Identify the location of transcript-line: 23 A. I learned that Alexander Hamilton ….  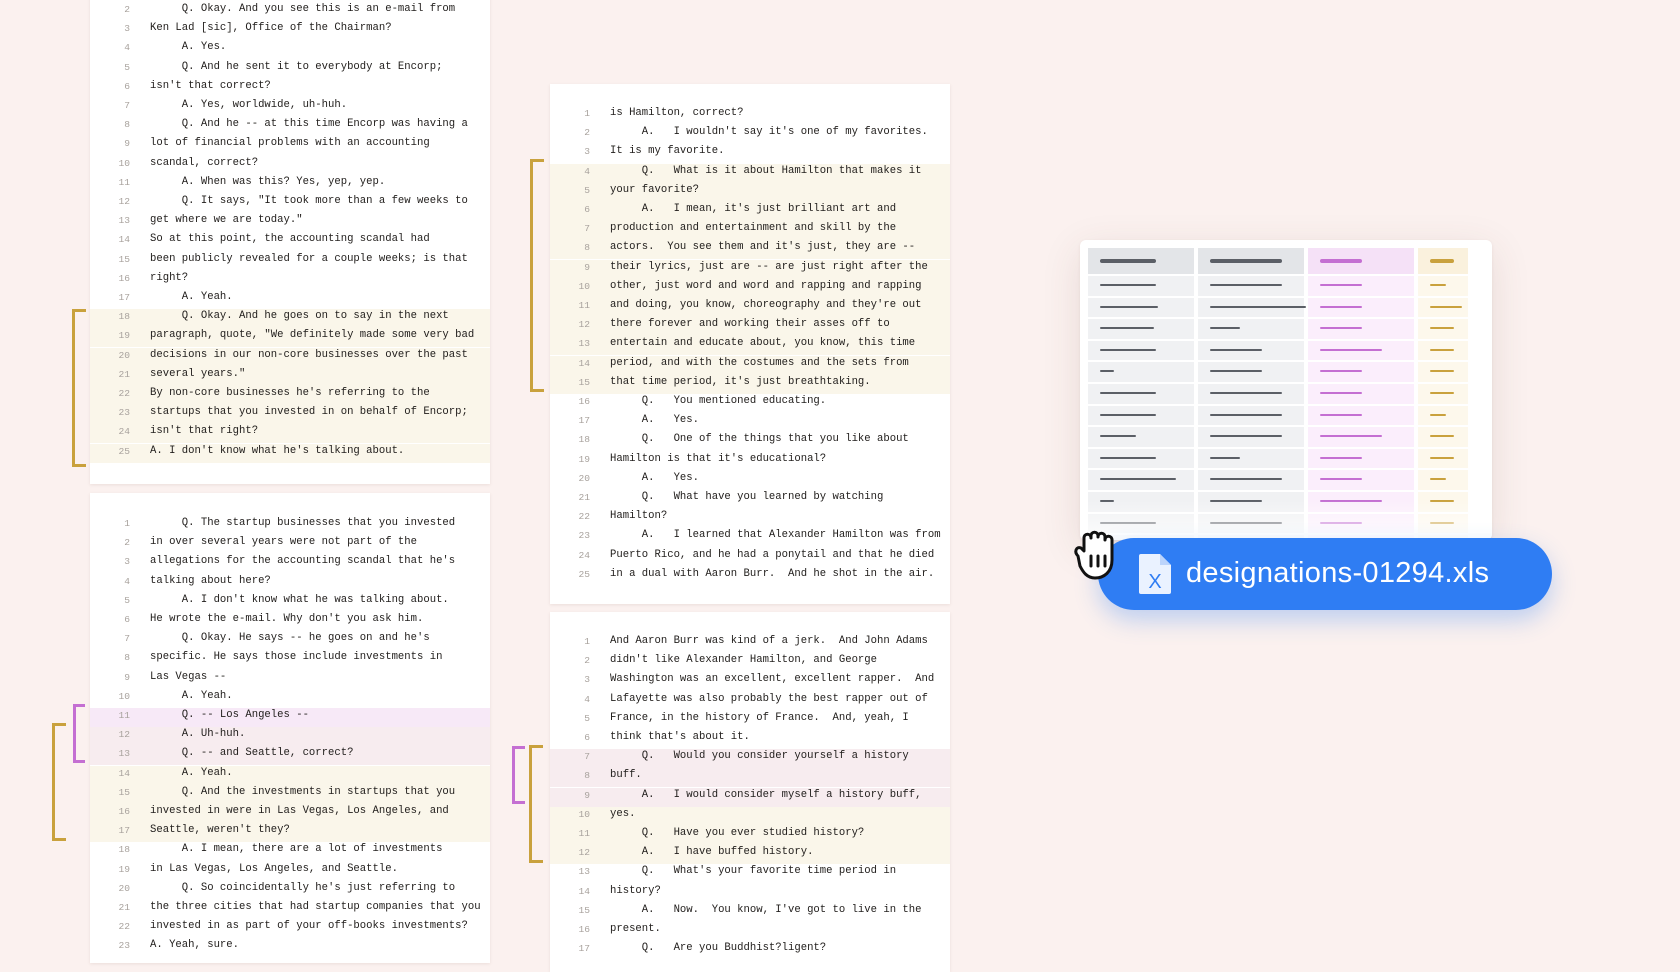
(750, 537).